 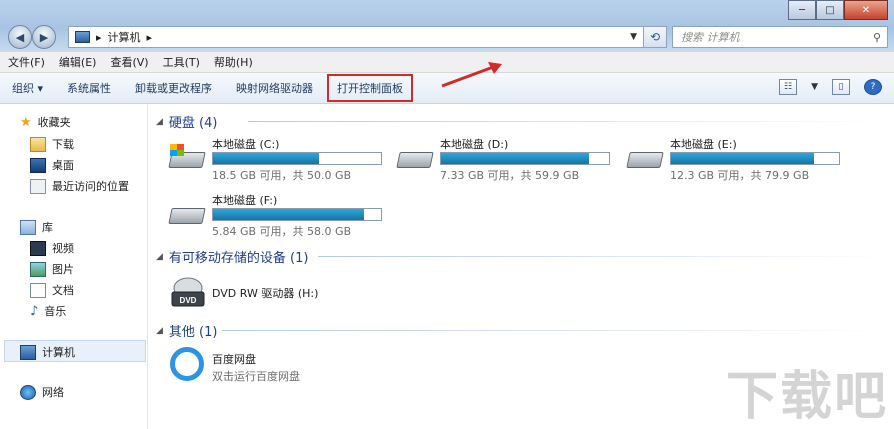 I want to click on group-header-other: ◢ 其他 (1), so click(x=186, y=330).